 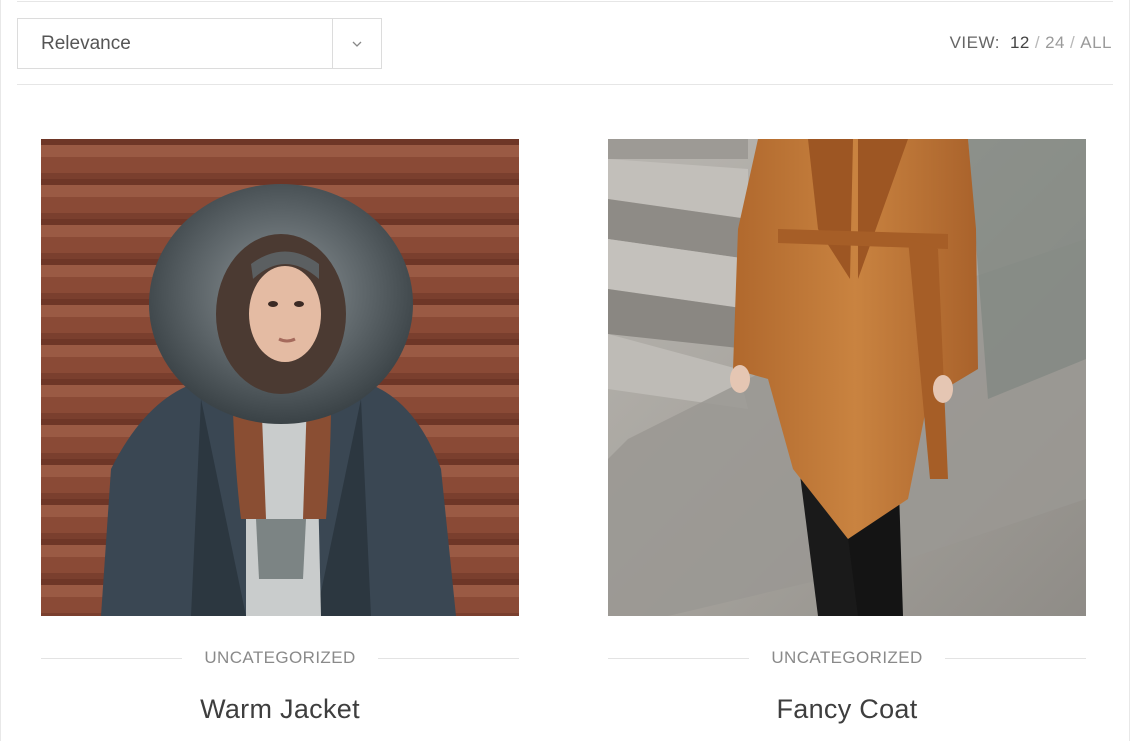 What do you see at coordinates (280, 709) in the screenshot?
I see `product-title: Warm Jacket` at bounding box center [280, 709].